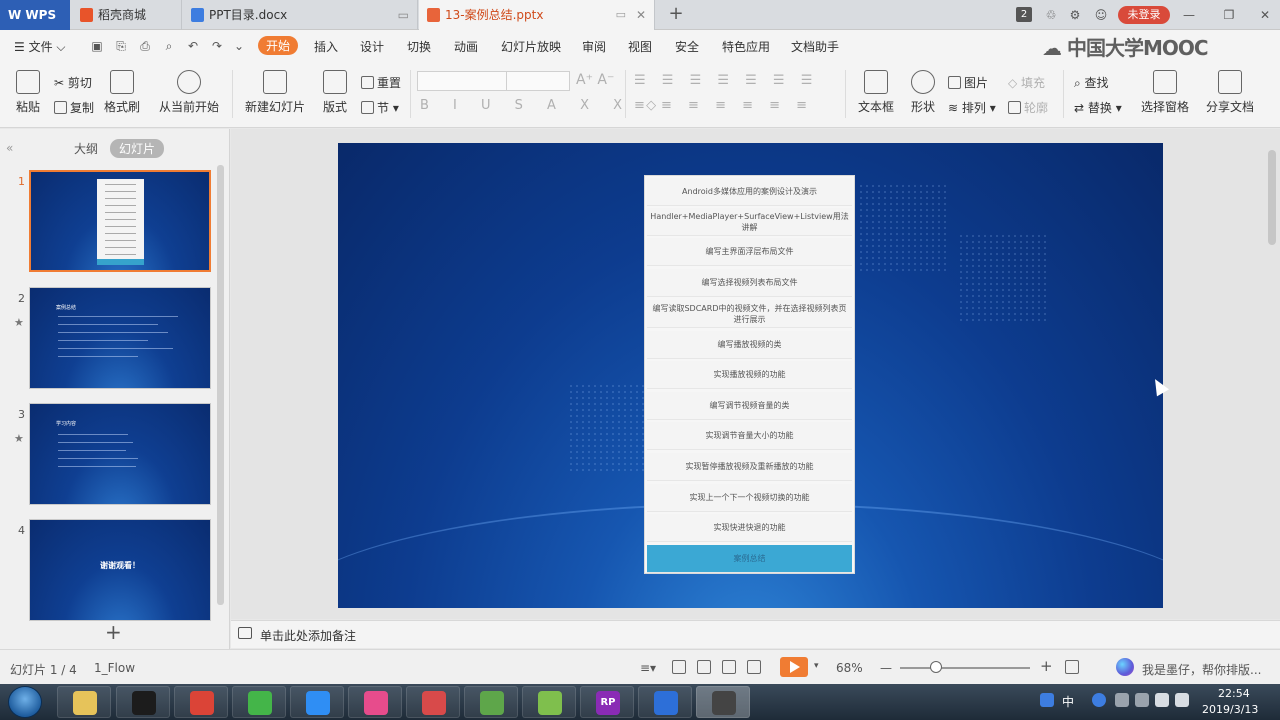 Image resolution: width=1280 pixels, height=720 pixels. What do you see at coordinates (1122, 700) in the screenshot?
I see `tray-expand-icon` at bounding box center [1122, 700].